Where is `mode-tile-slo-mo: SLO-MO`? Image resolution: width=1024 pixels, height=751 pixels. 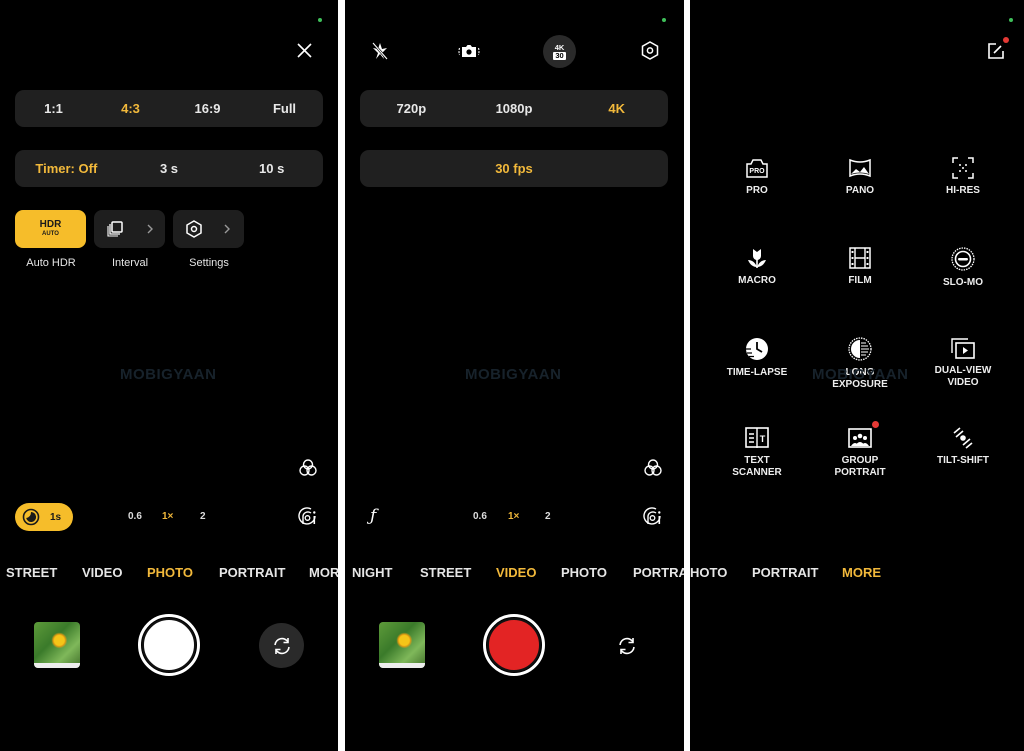
mode-tile-slo-mo: SLO-MO is located at coordinates (963, 268).